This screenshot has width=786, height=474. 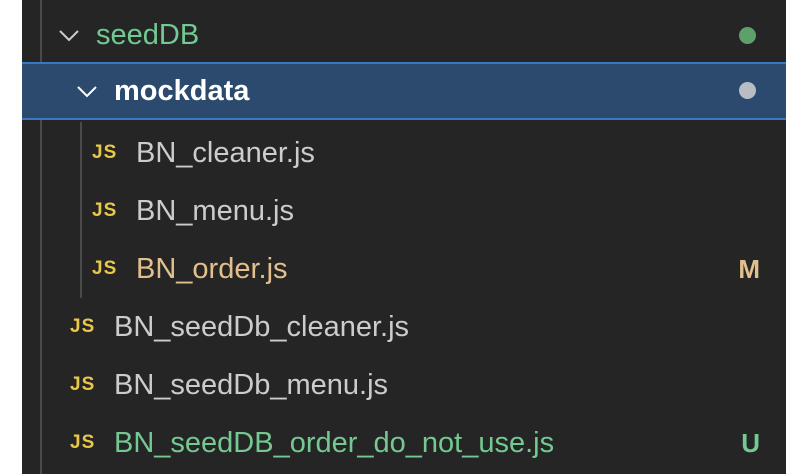 What do you see at coordinates (404, 35) in the screenshot?
I see `folder-seeddb: seedDB` at bounding box center [404, 35].